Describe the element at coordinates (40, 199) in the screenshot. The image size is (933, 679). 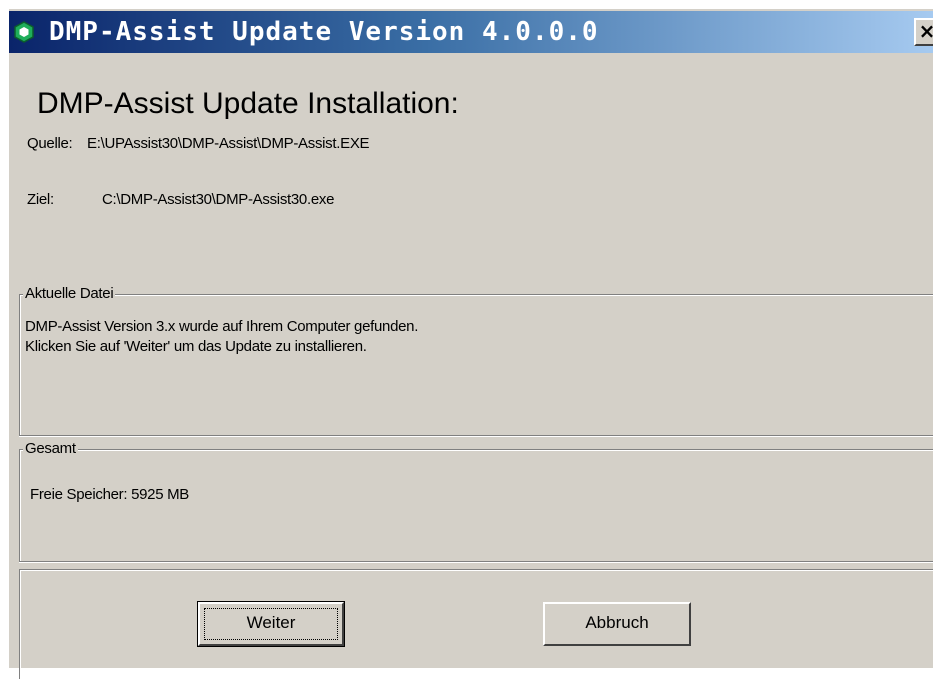
I see `target-label: Ziel:` at that location.